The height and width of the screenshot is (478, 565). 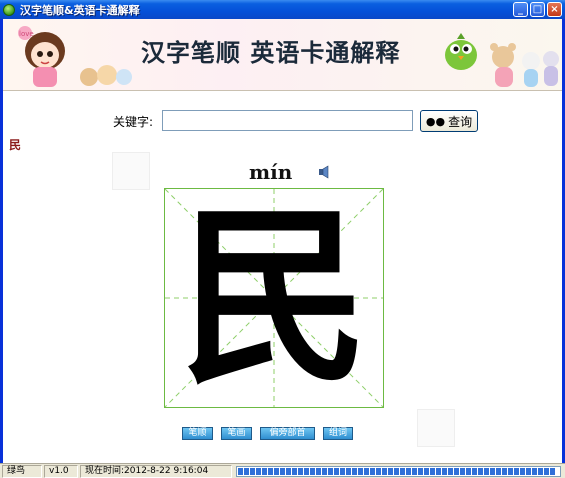 I want to click on green-bird-icon, so click(x=461, y=51).